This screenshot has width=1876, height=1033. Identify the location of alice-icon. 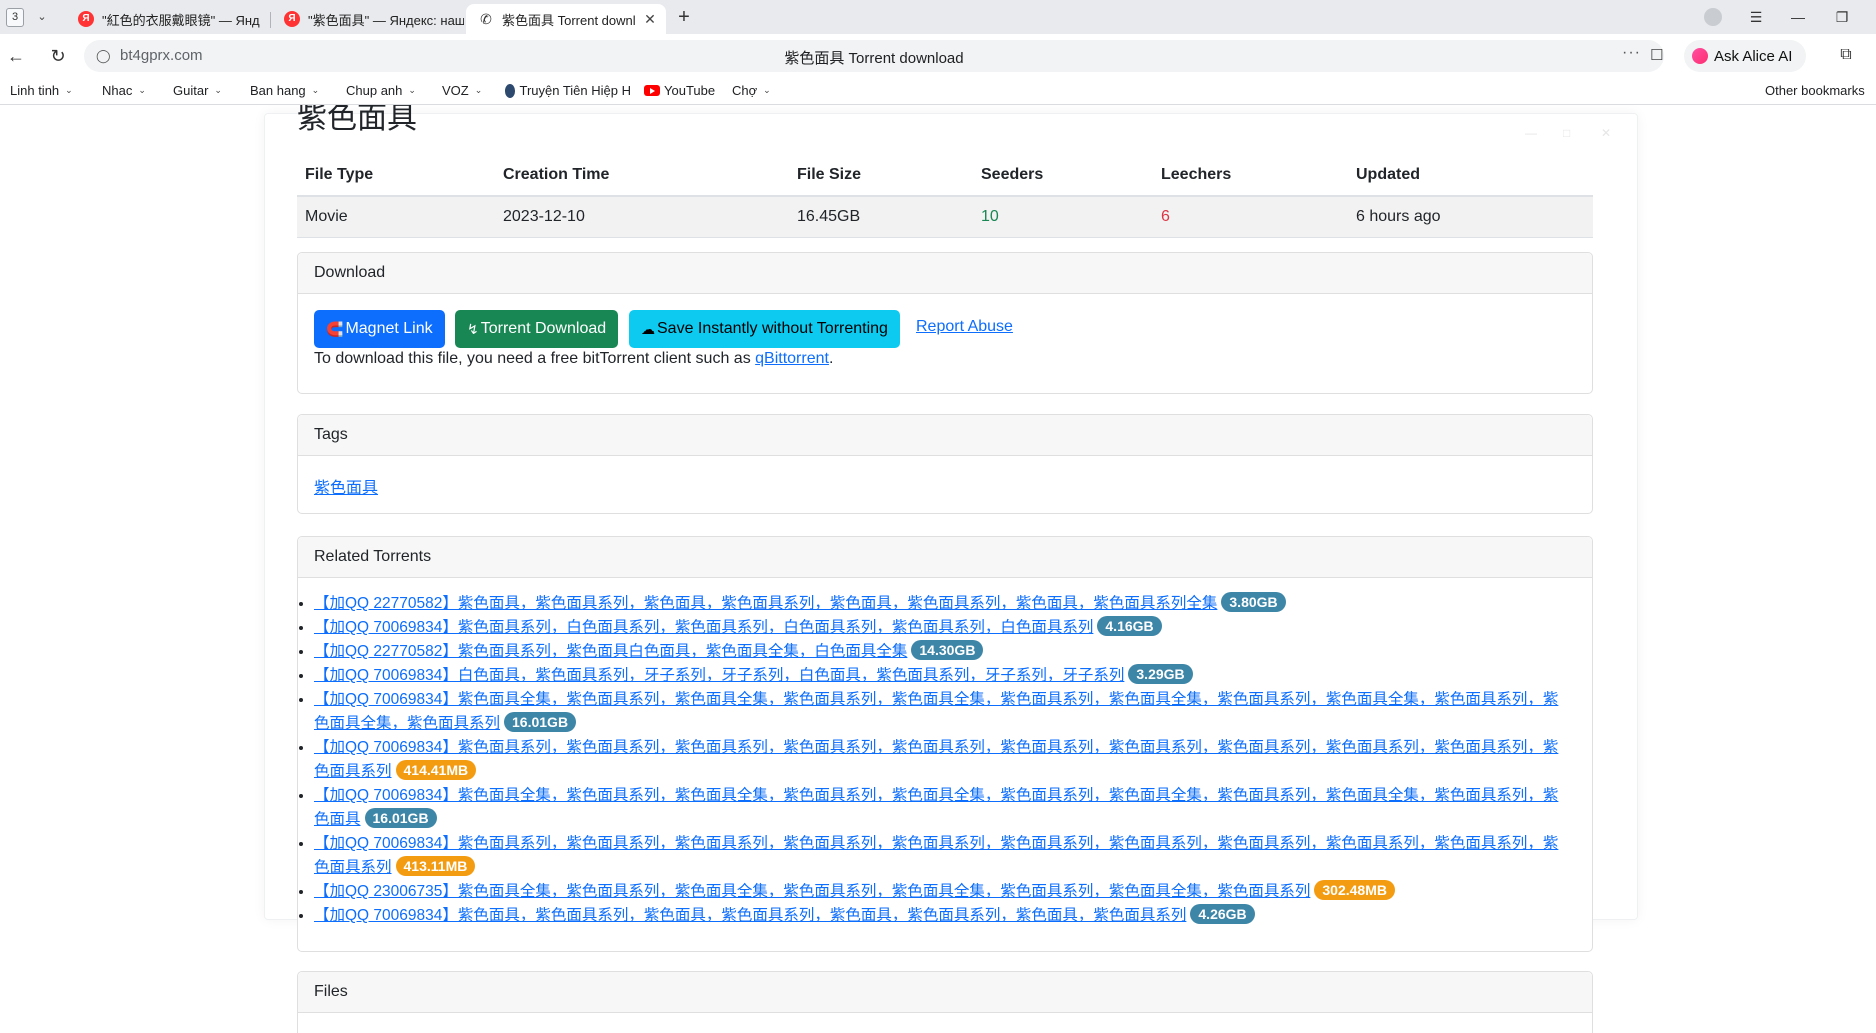
(1700, 56).